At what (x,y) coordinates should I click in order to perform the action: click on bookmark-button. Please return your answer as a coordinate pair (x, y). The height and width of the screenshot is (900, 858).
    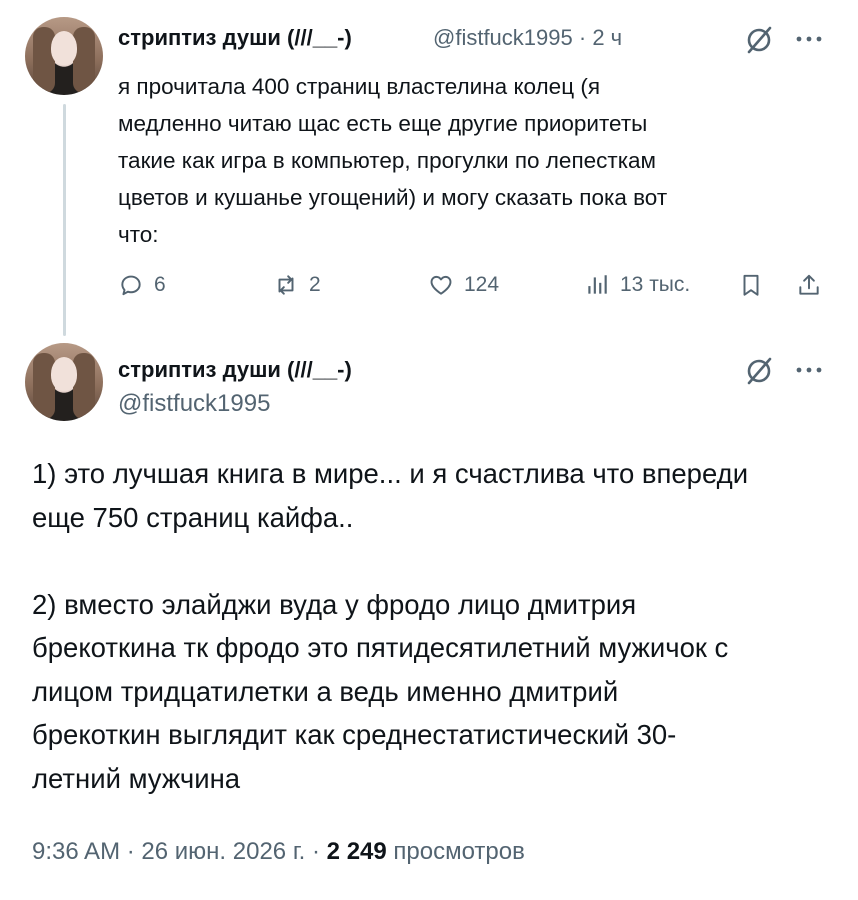
    Looking at the image, I should click on (751, 285).